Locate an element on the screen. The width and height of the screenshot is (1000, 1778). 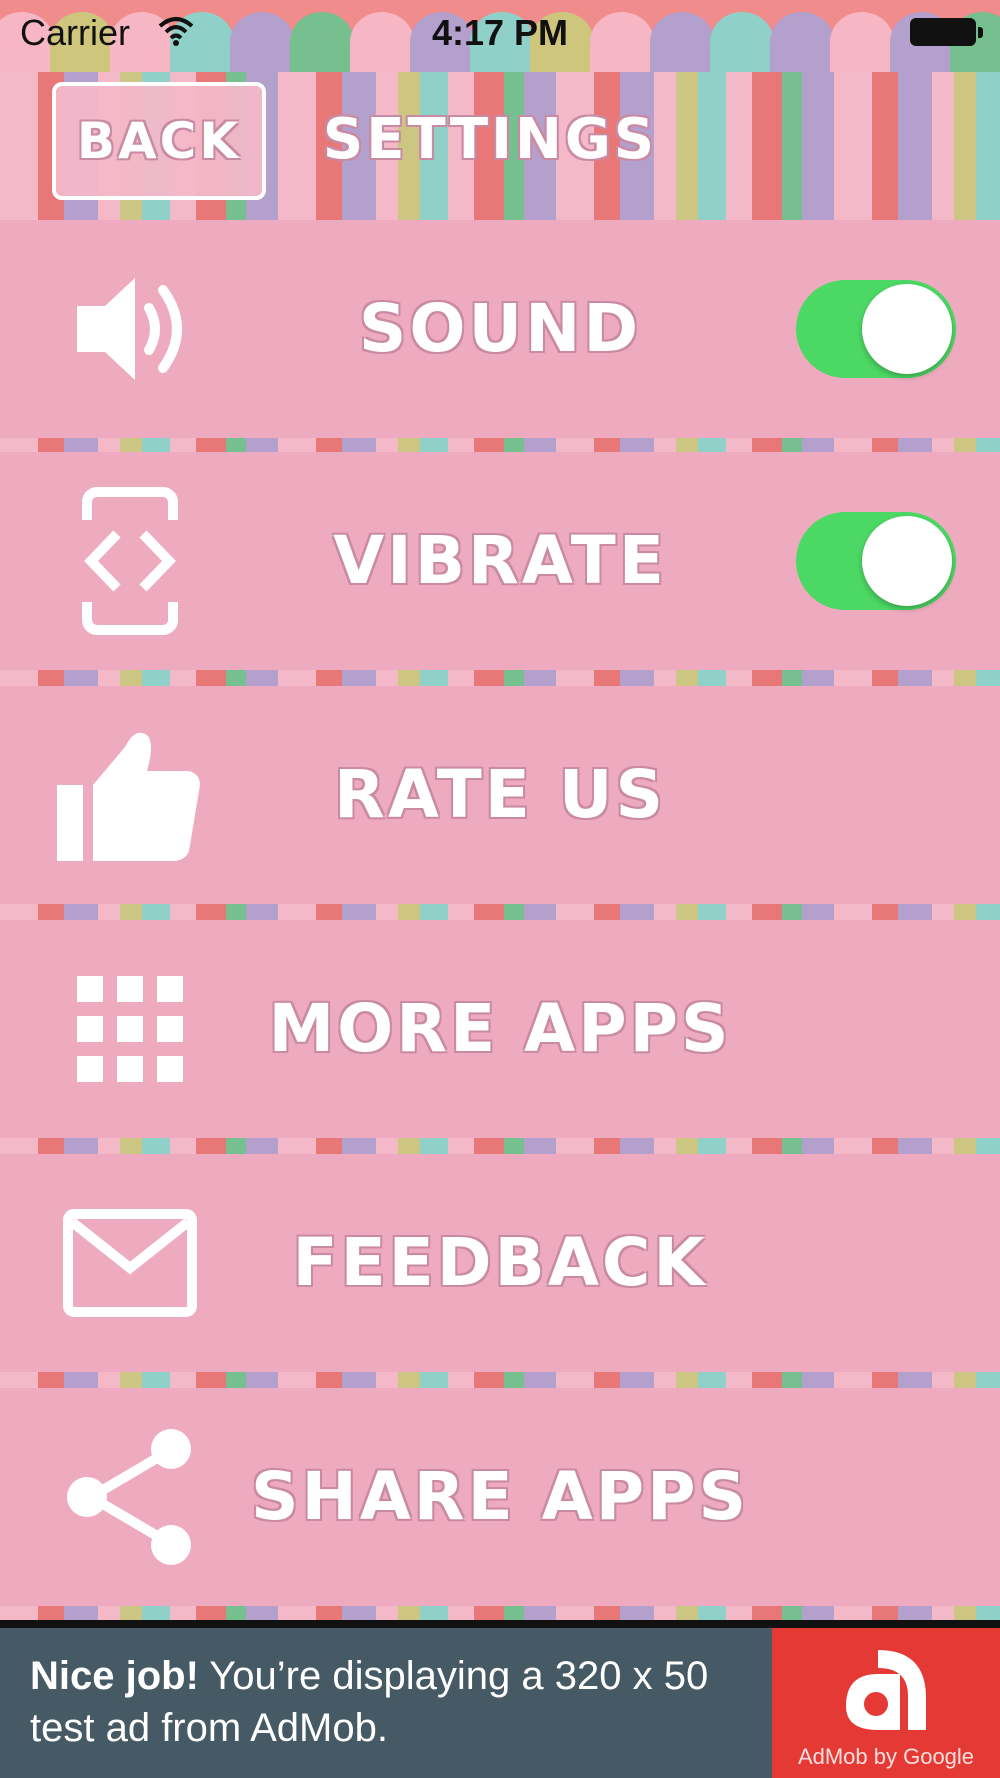
row-label-feedback: FEEDBACK is located at coordinates (500, 1262).